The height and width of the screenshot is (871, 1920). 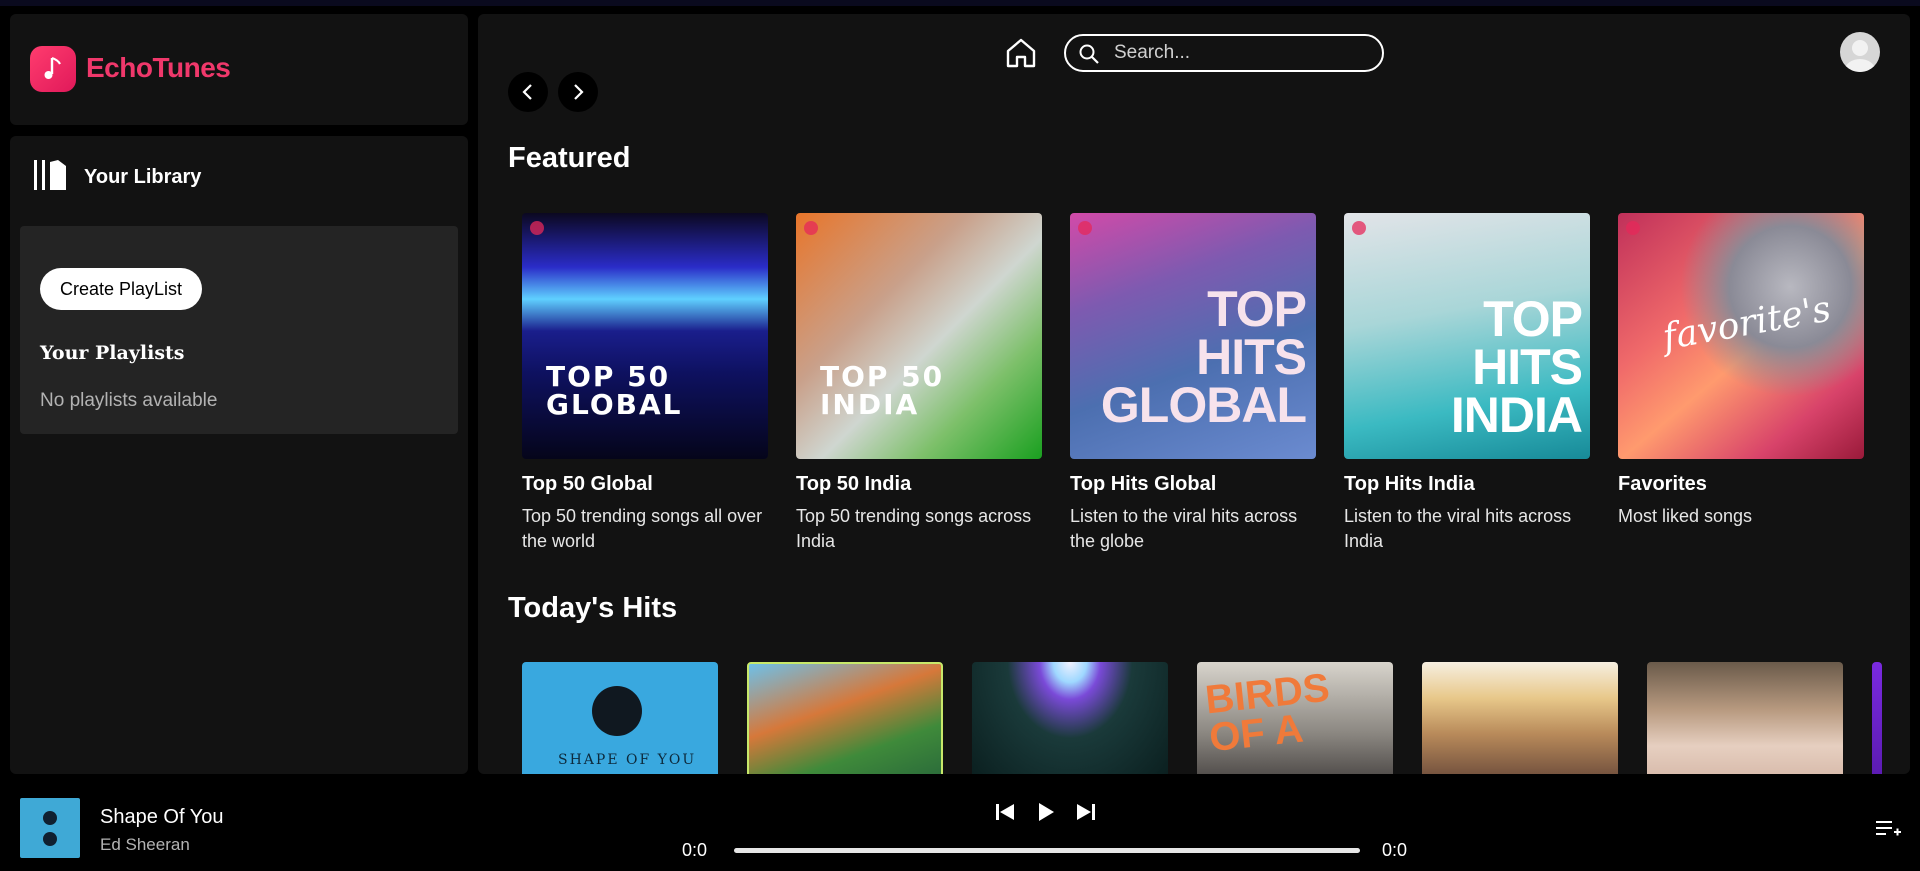 What do you see at coordinates (129, 400) in the screenshot?
I see `empty-playlists-text: No playlists available` at bounding box center [129, 400].